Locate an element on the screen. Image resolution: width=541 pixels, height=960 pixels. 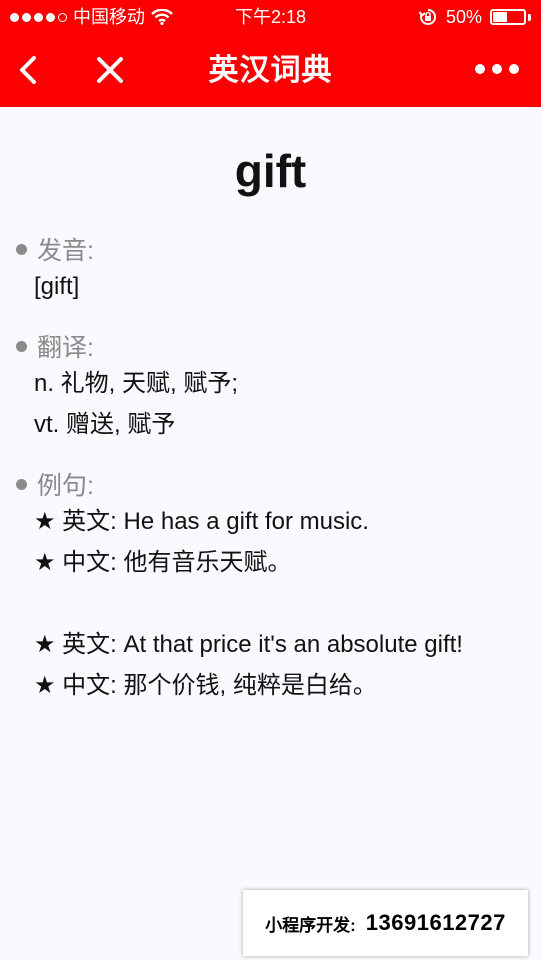
developer-phone: 13691612727 is located at coordinates (435, 922).